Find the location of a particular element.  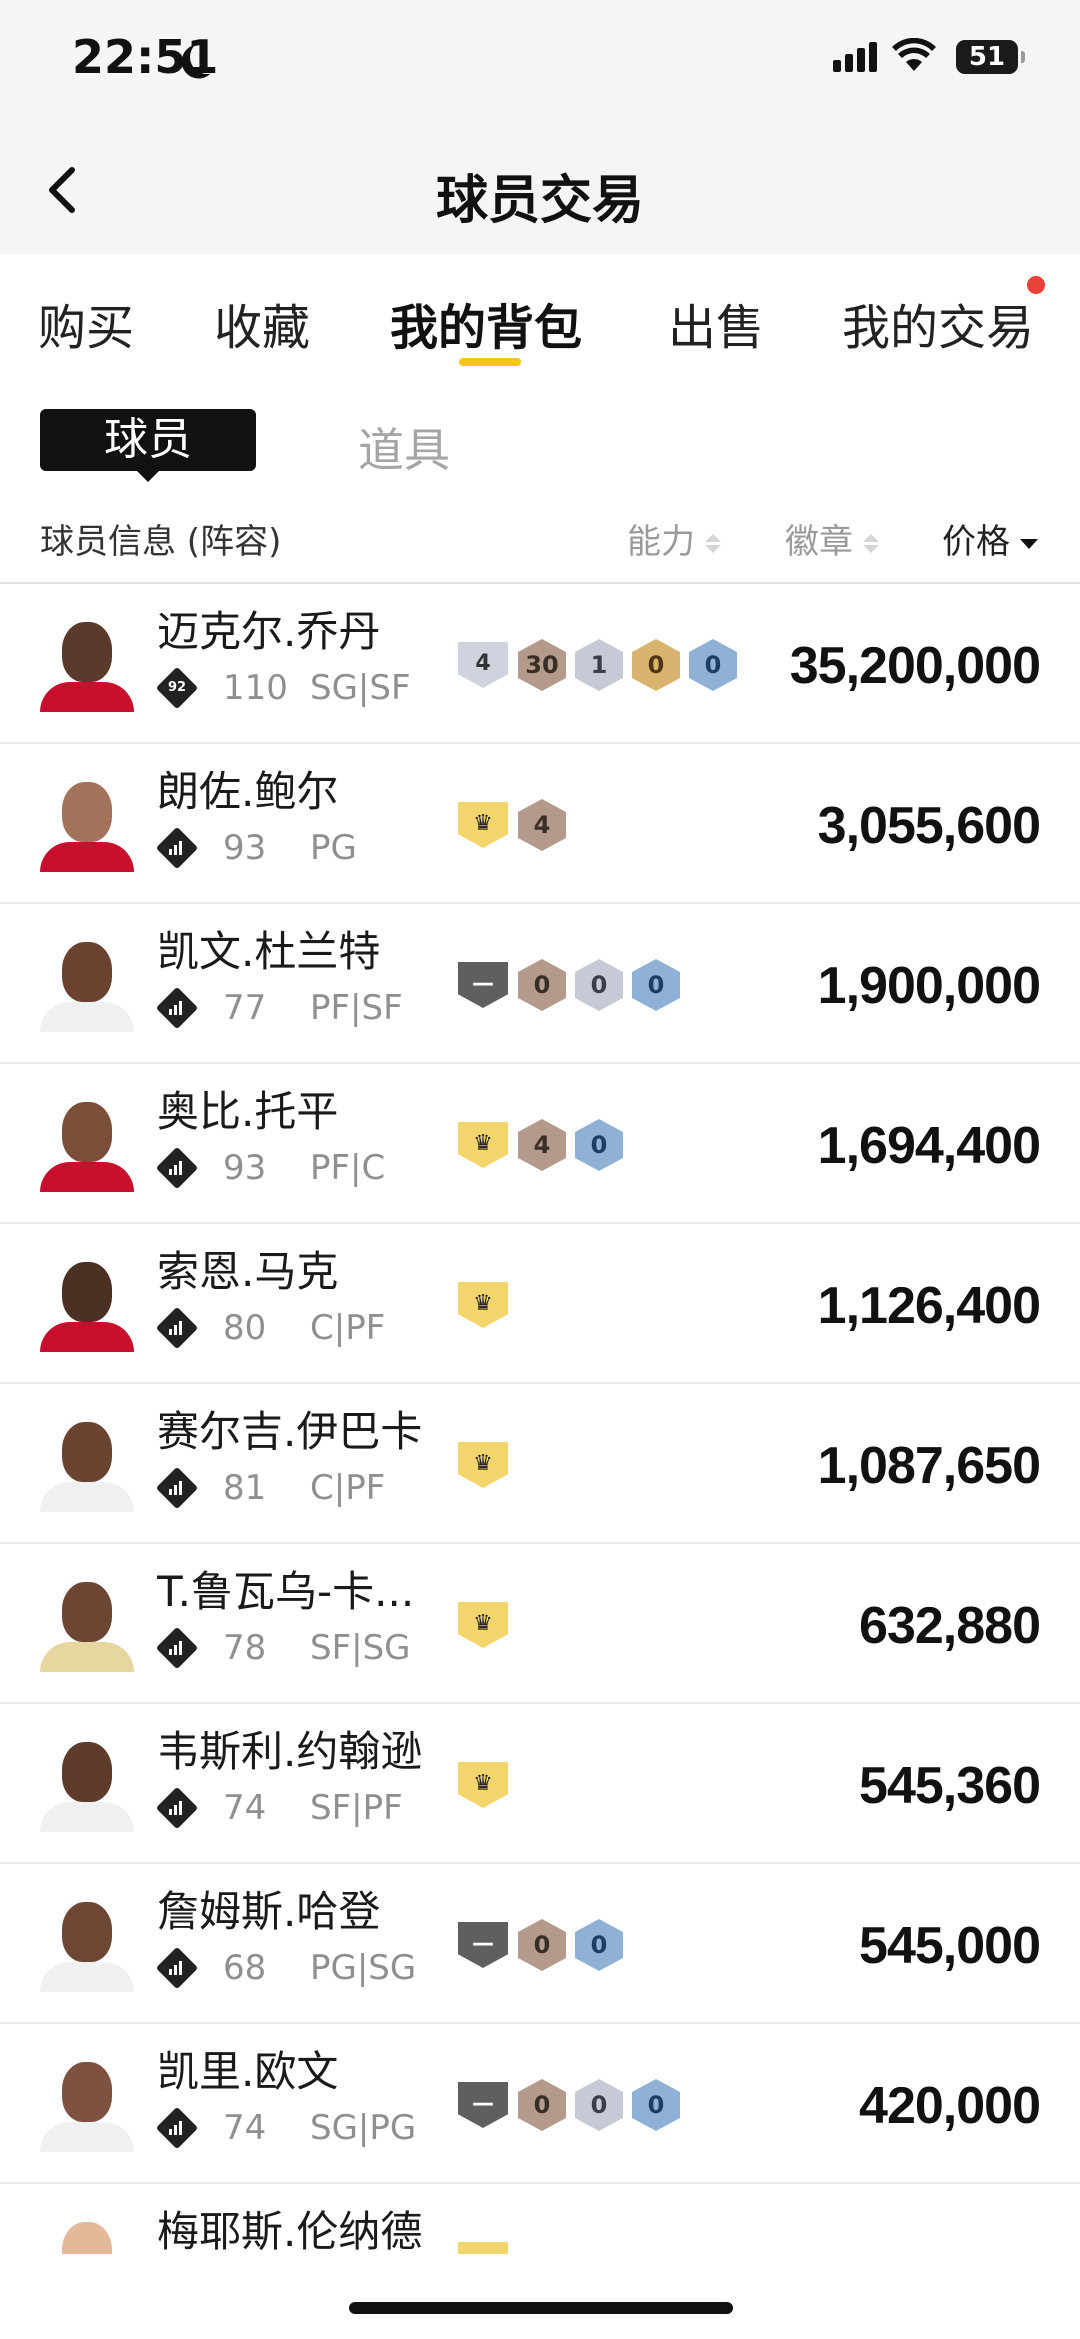

player-row: 索恩.马克 80 C|PF ♛ 1,126,400 is located at coordinates (540, 1304).